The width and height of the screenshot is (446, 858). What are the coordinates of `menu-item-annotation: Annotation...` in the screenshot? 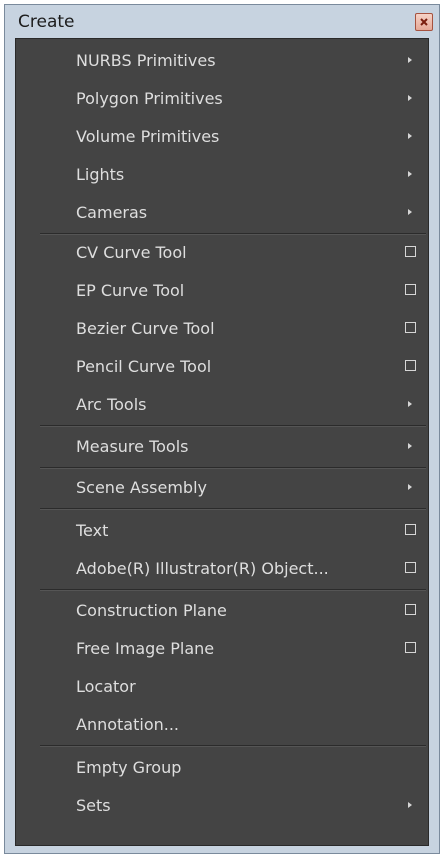 It's located at (222, 725).